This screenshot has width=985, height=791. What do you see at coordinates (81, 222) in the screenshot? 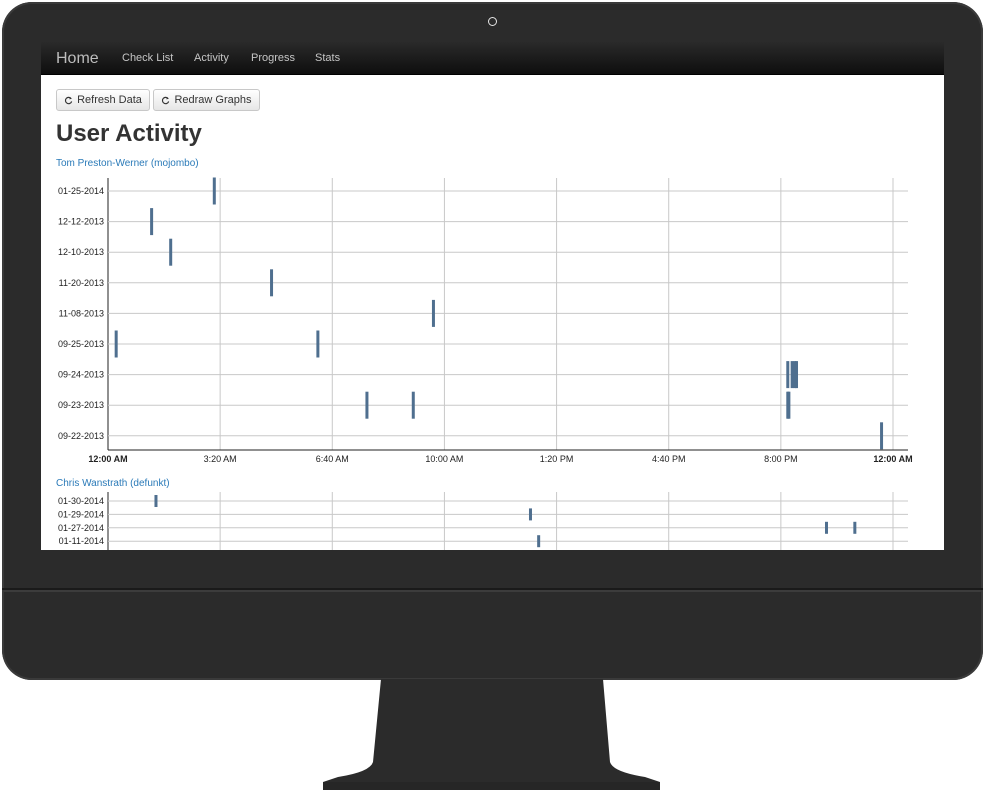
I see `y-tick-label: 12-12-2013` at bounding box center [81, 222].